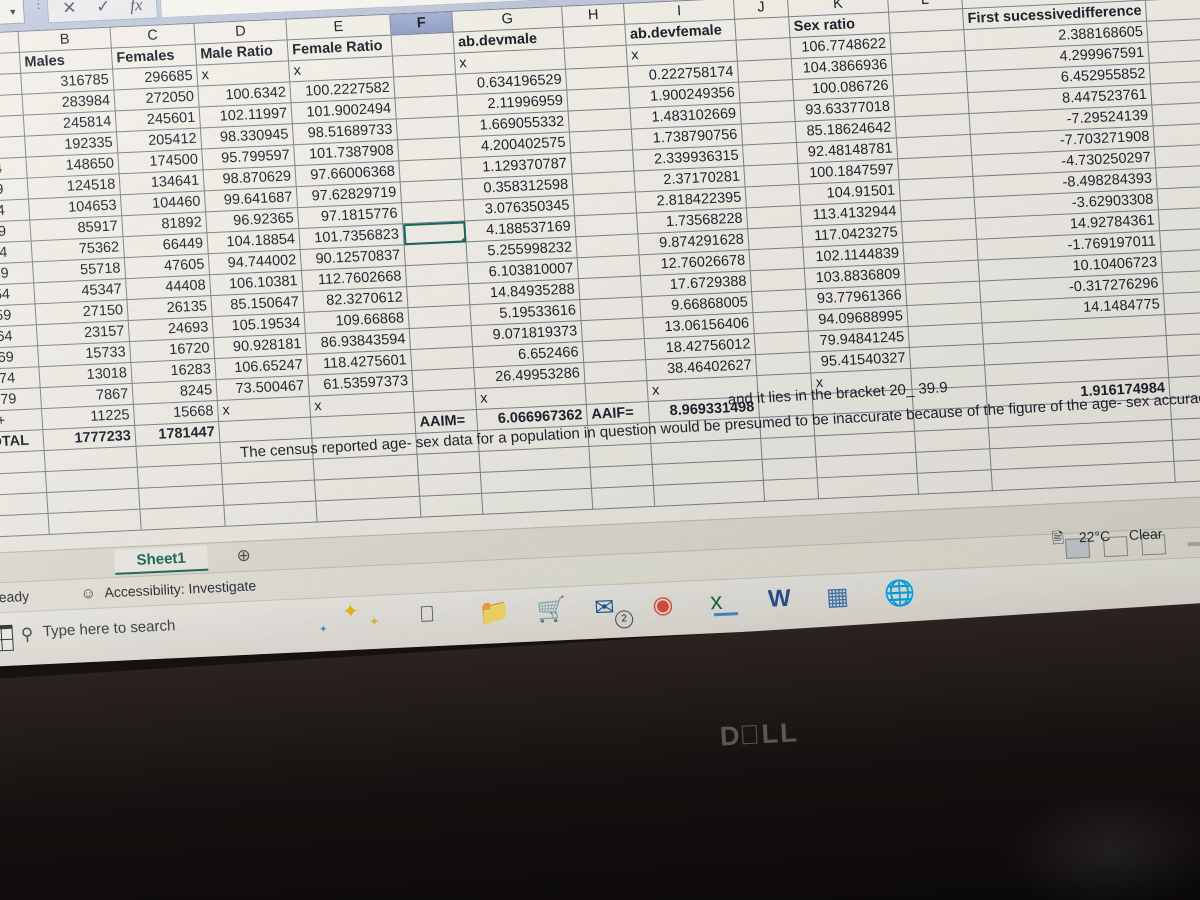 The height and width of the screenshot is (900, 1200). What do you see at coordinates (616, 392) in the screenshot?
I see `cell-H18` at bounding box center [616, 392].